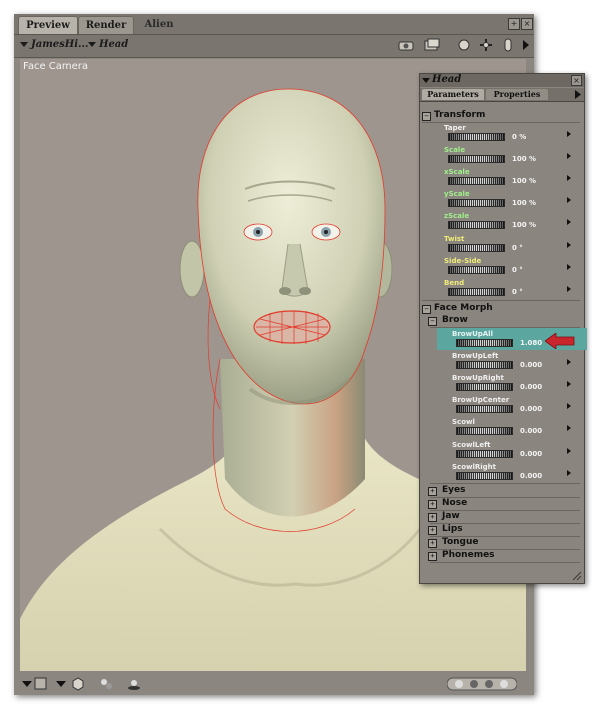  I want to click on group-brow: Brow, so click(455, 320).